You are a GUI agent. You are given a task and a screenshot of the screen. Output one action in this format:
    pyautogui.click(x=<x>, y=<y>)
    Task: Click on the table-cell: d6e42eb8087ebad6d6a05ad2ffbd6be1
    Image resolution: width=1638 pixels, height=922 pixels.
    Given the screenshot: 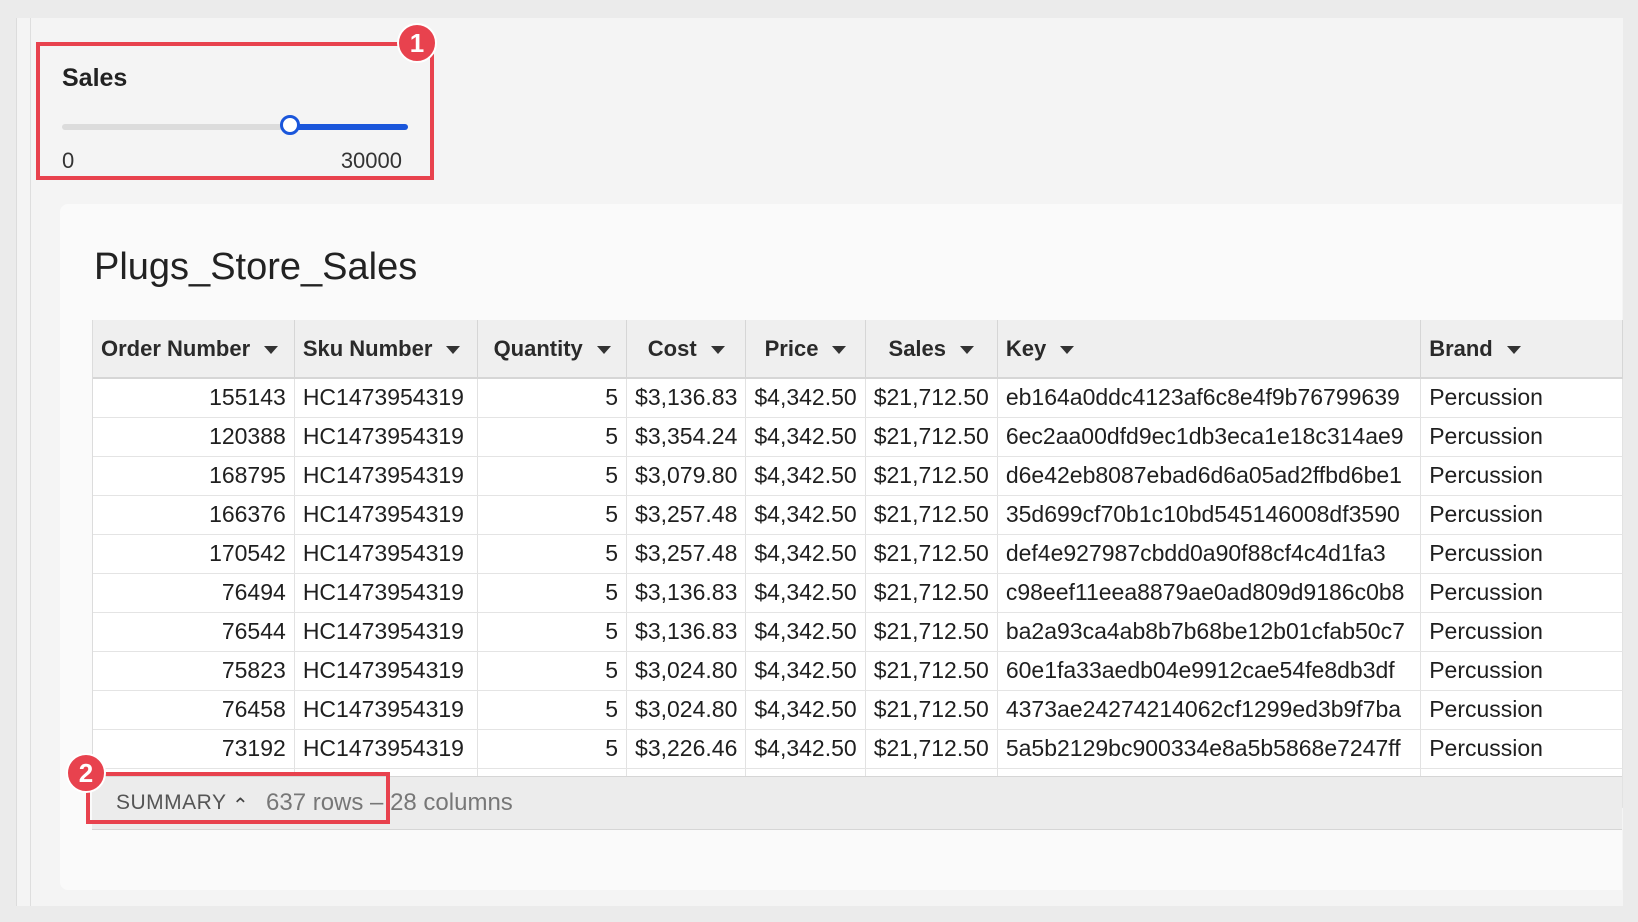 What is the action you would take?
    pyautogui.click(x=1209, y=476)
    